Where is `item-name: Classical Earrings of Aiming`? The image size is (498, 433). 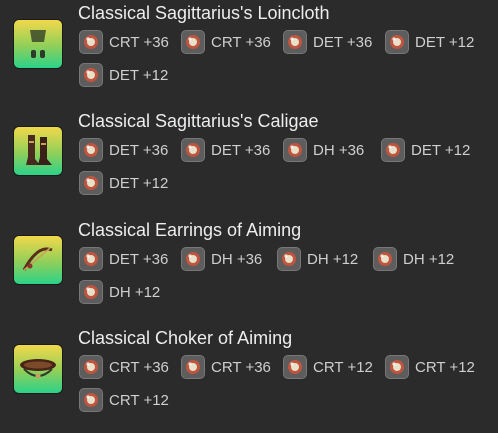 item-name: Classical Earrings of Aiming is located at coordinates (190, 230).